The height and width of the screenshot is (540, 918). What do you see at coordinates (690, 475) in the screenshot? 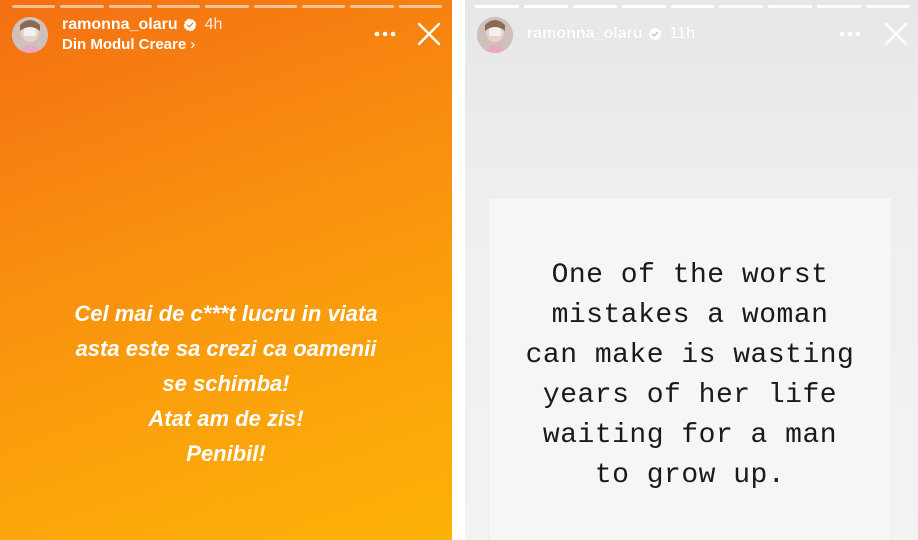
I see `quote-line: to grow up.` at bounding box center [690, 475].